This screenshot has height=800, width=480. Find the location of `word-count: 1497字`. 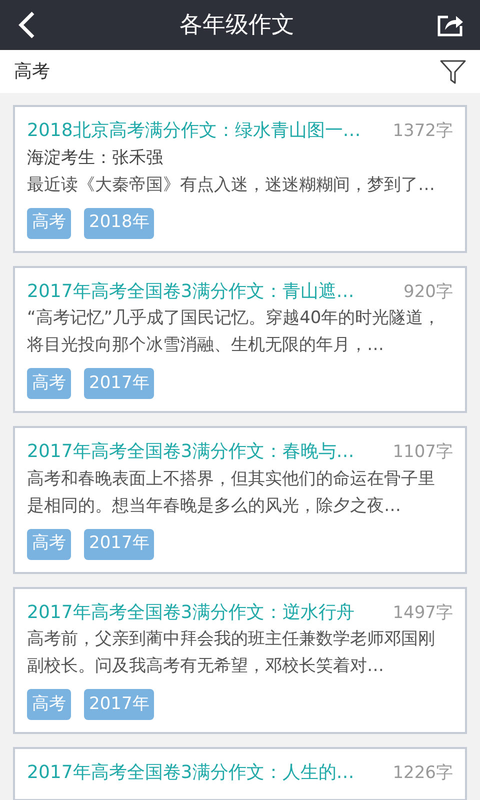

word-count: 1497字 is located at coordinates (422, 613).